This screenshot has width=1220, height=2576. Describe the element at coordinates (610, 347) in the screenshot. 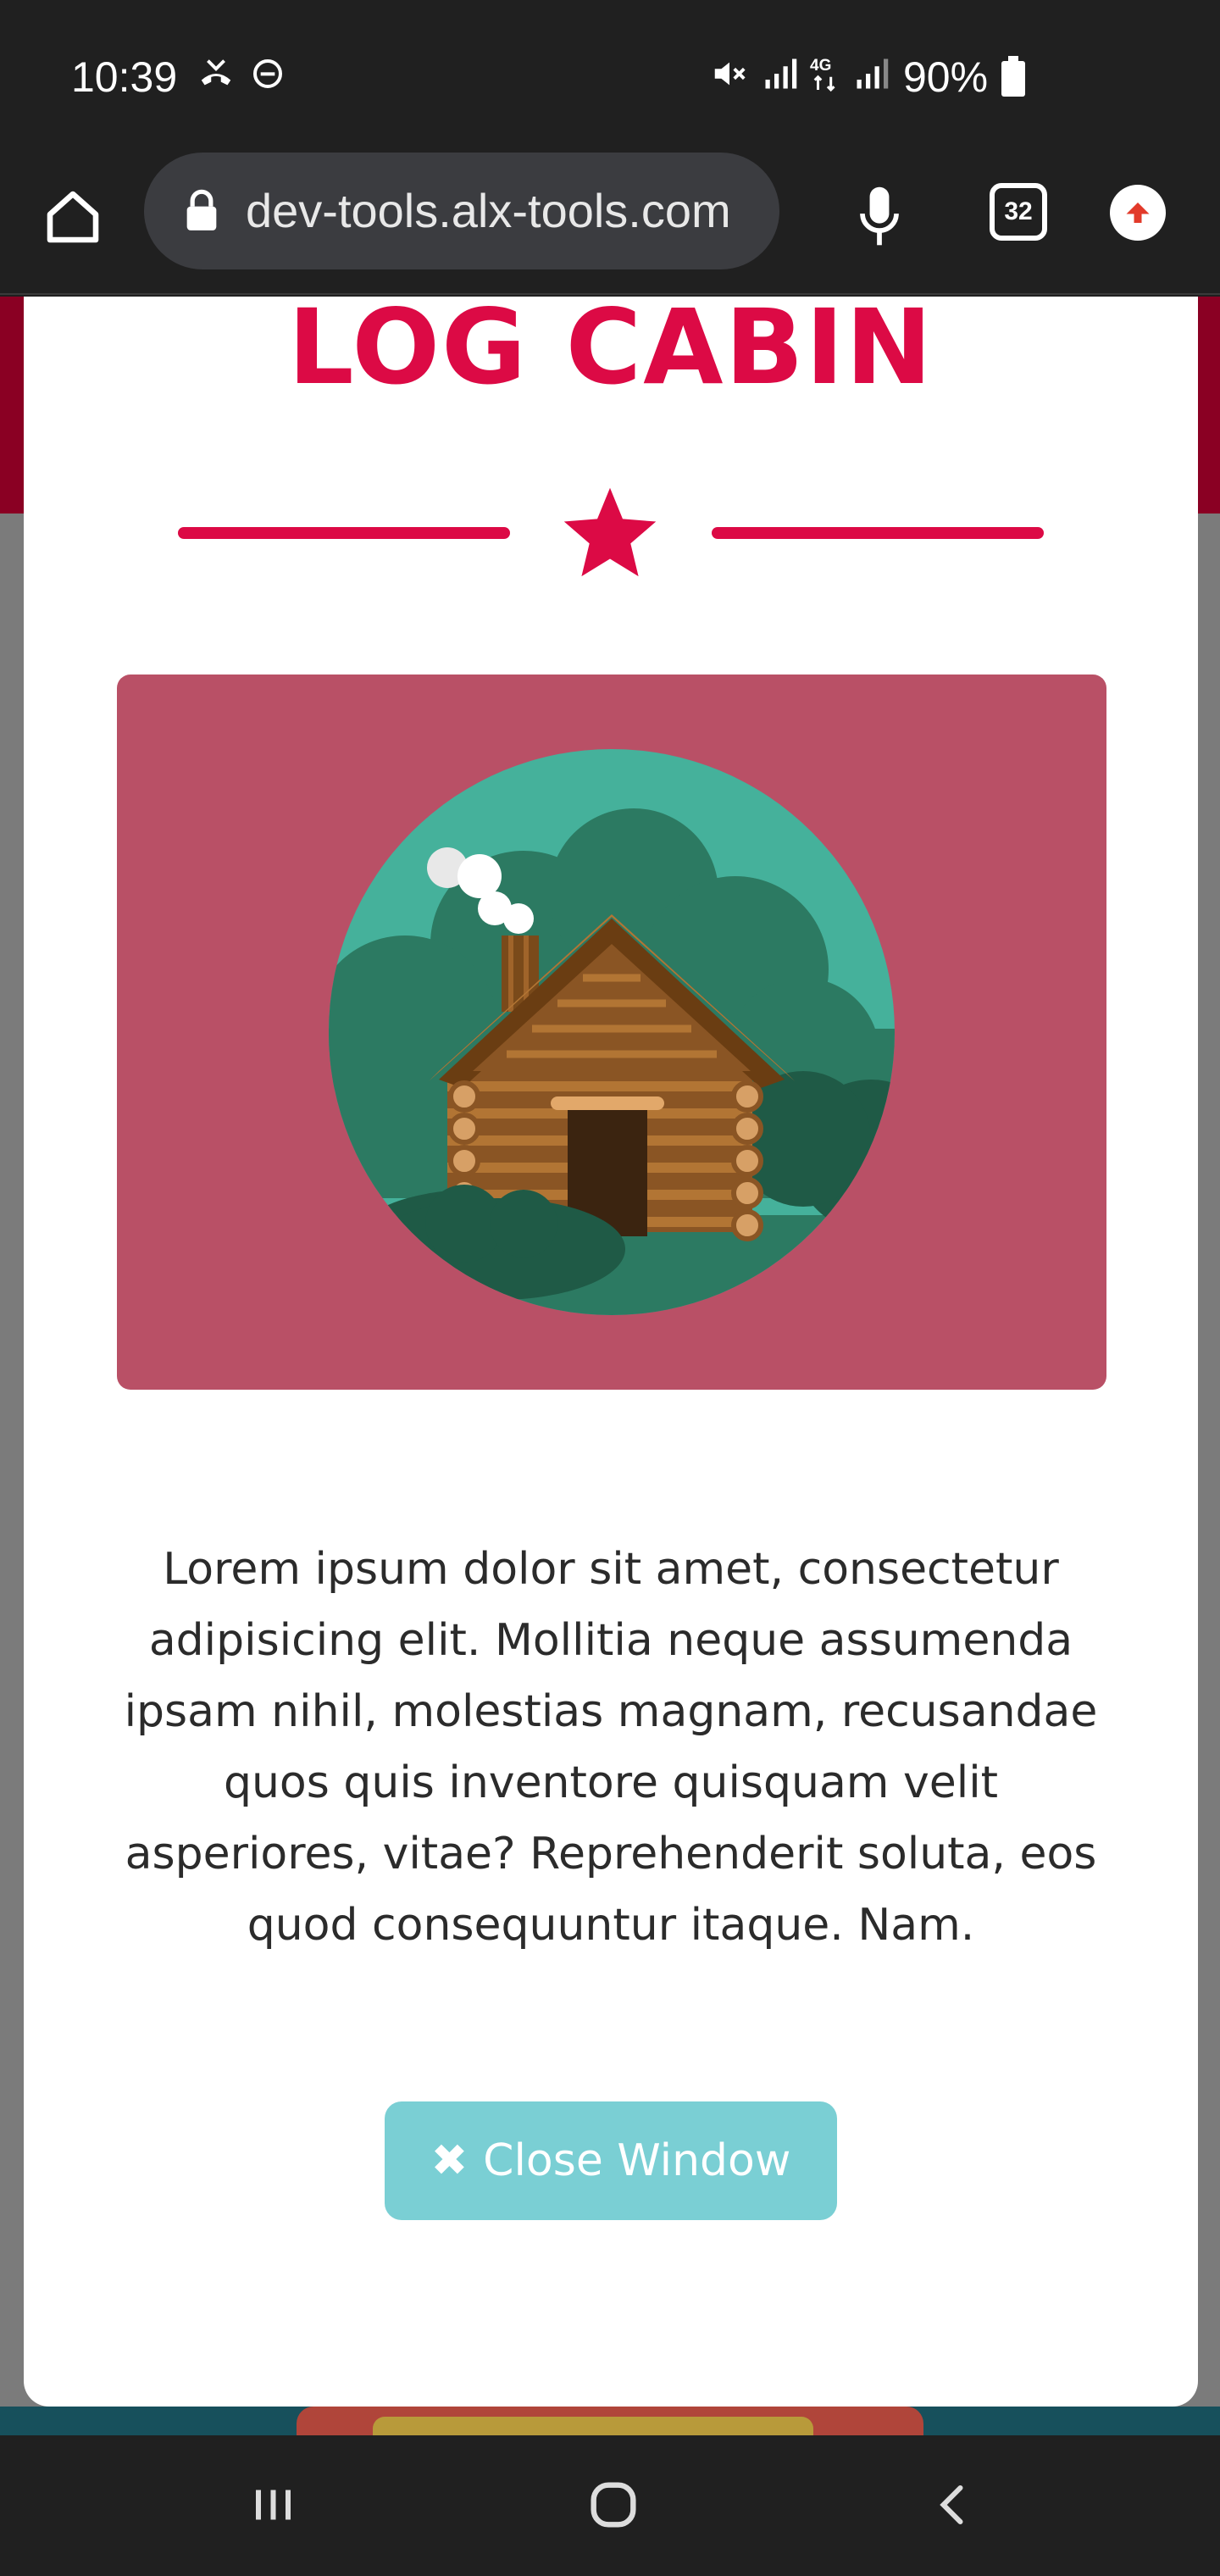

I see `modal-title: LOG CABIN` at that location.